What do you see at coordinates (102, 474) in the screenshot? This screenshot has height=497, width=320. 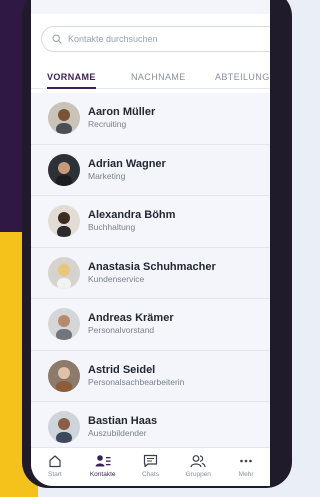 I see `nav-label: Kontakte` at bounding box center [102, 474].